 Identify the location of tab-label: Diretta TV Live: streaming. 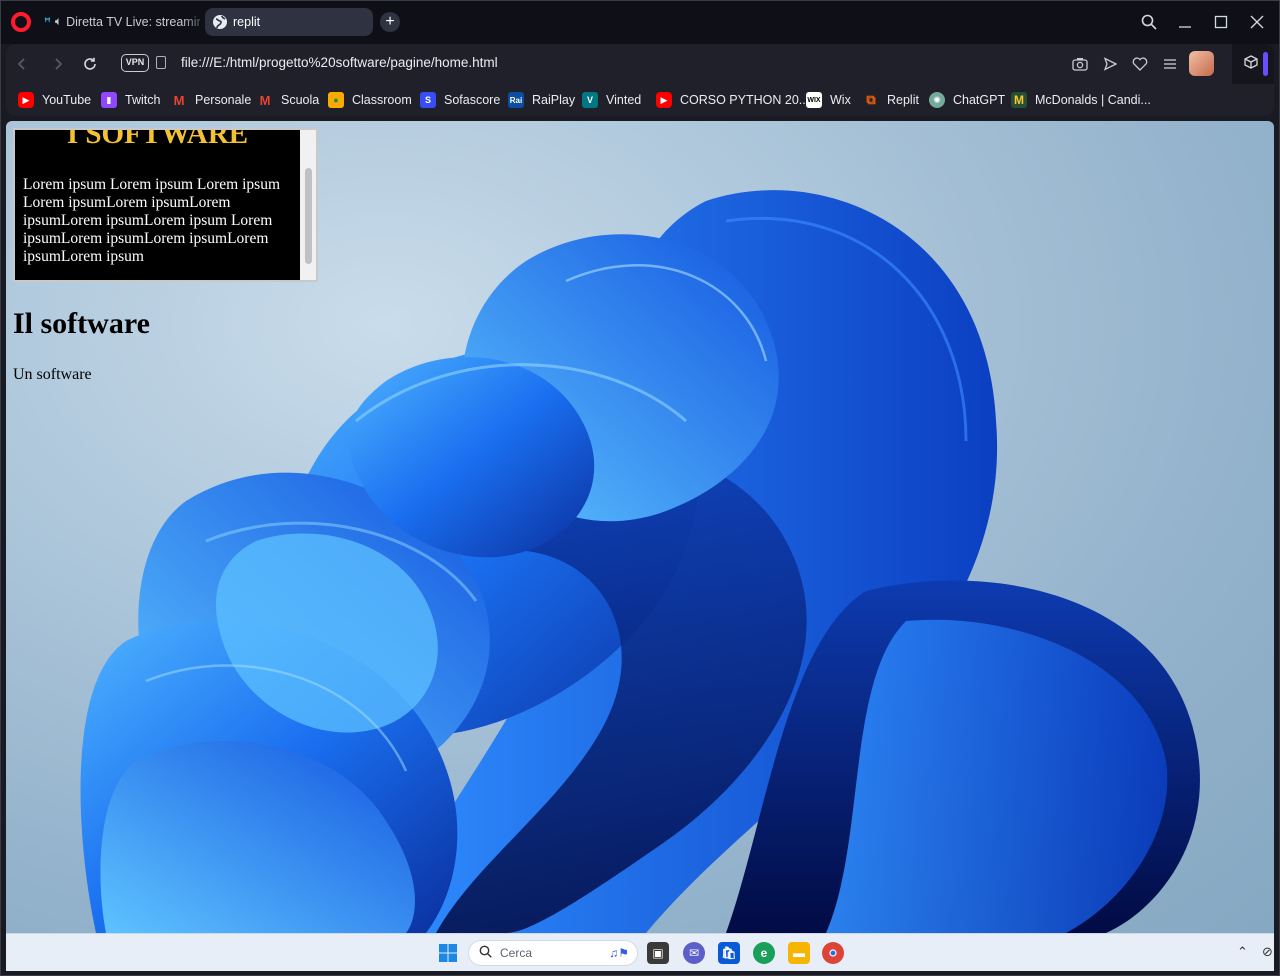
(133, 22).